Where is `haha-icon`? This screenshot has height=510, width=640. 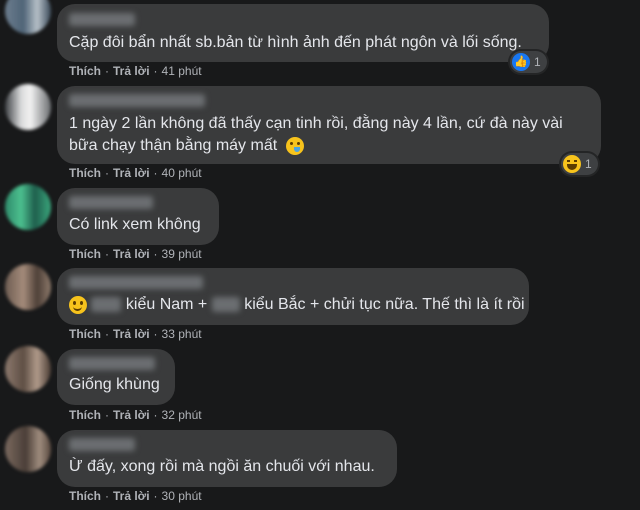
haha-icon is located at coordinates (572, 164).